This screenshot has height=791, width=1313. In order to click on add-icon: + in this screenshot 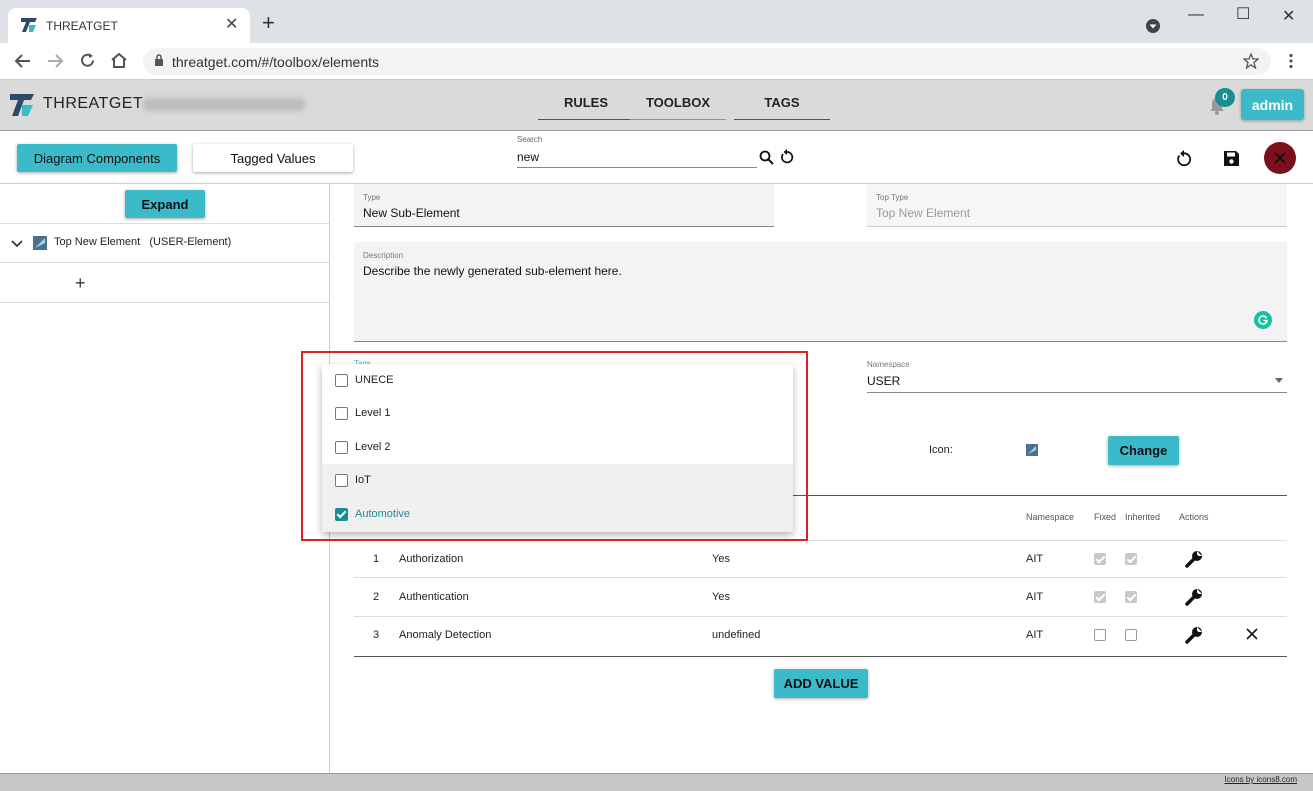, I will do `click(80, 283)`.